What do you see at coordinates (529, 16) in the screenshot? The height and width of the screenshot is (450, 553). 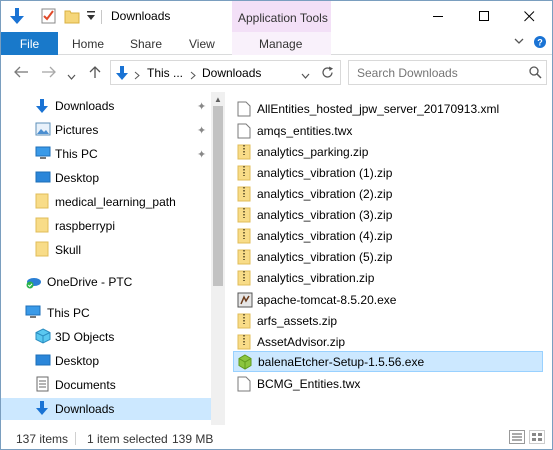 I see `close-button` at bounding box center [529, 16].